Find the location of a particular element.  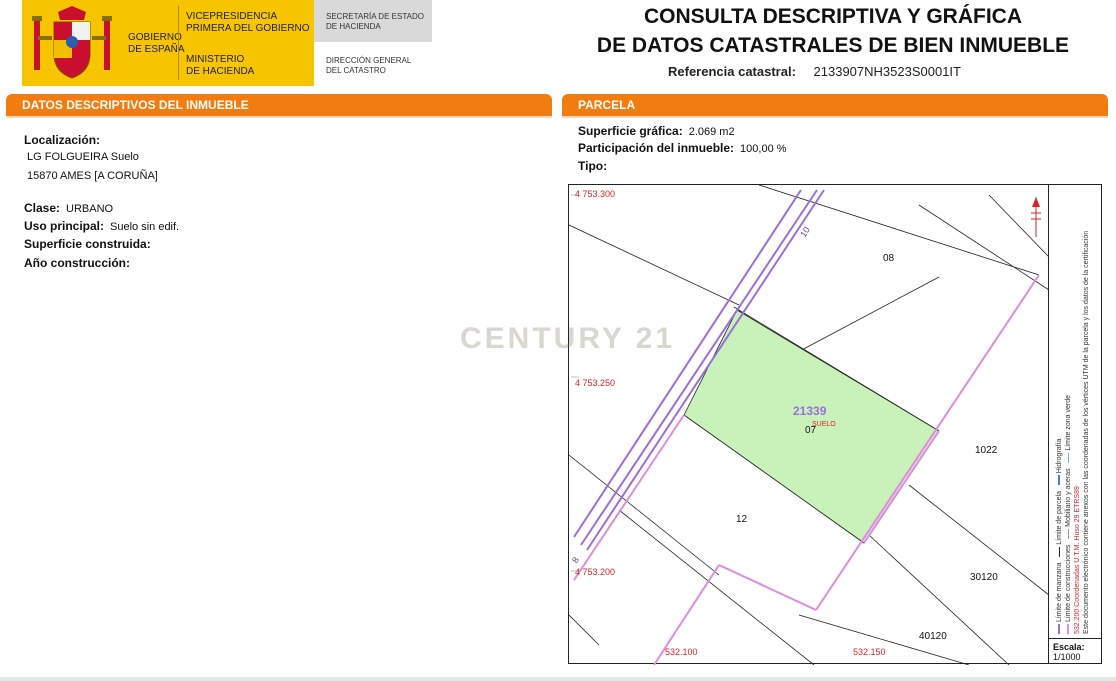

legend-zona-verde: Límite zona verde is located at coordinates (1068, 423).